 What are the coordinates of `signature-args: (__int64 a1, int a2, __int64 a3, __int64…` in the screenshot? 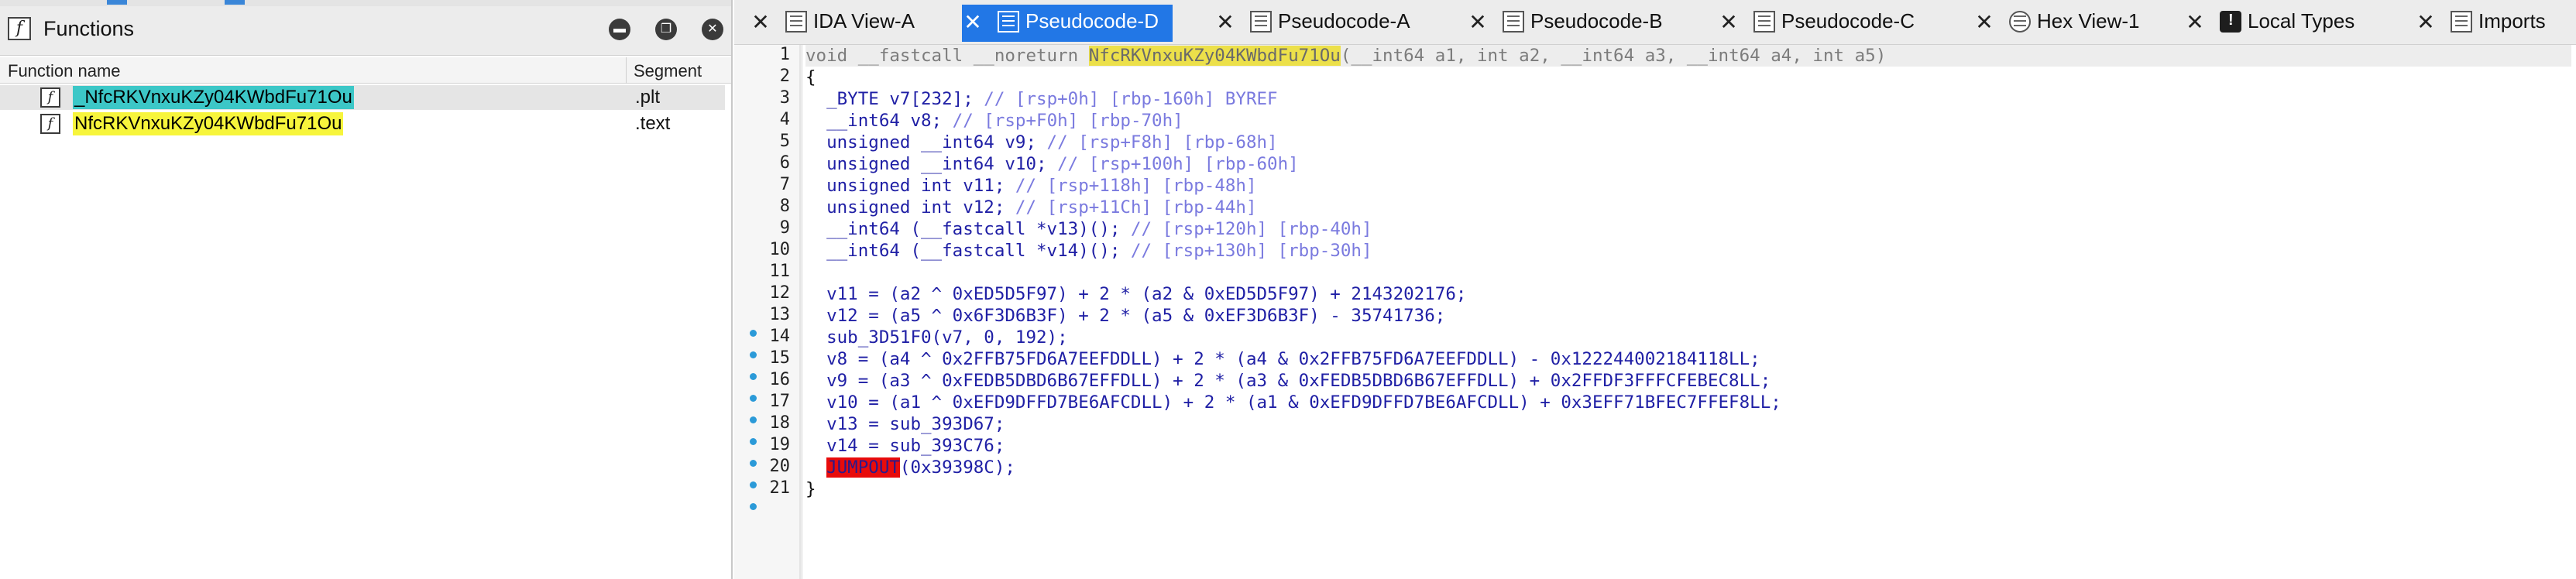 It's located at (1613, 56).